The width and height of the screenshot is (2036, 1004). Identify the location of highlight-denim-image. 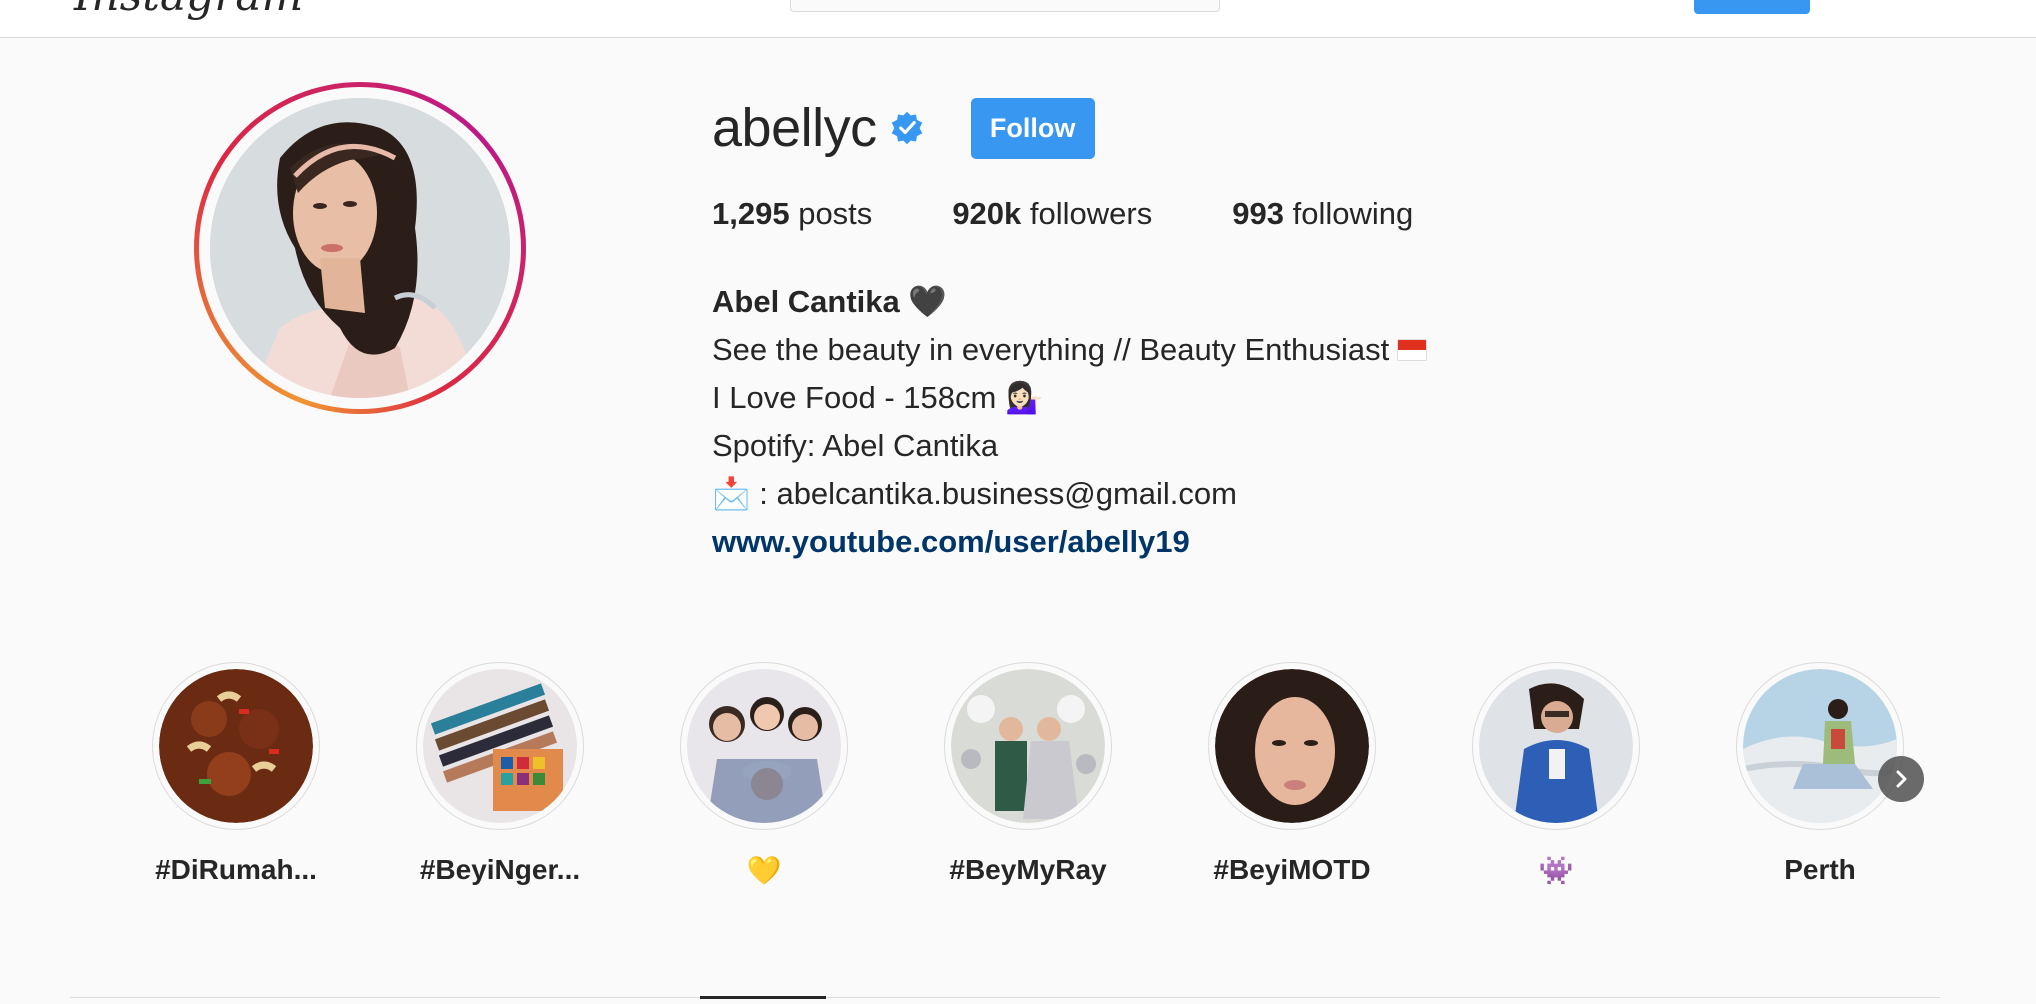
(1556, 746).